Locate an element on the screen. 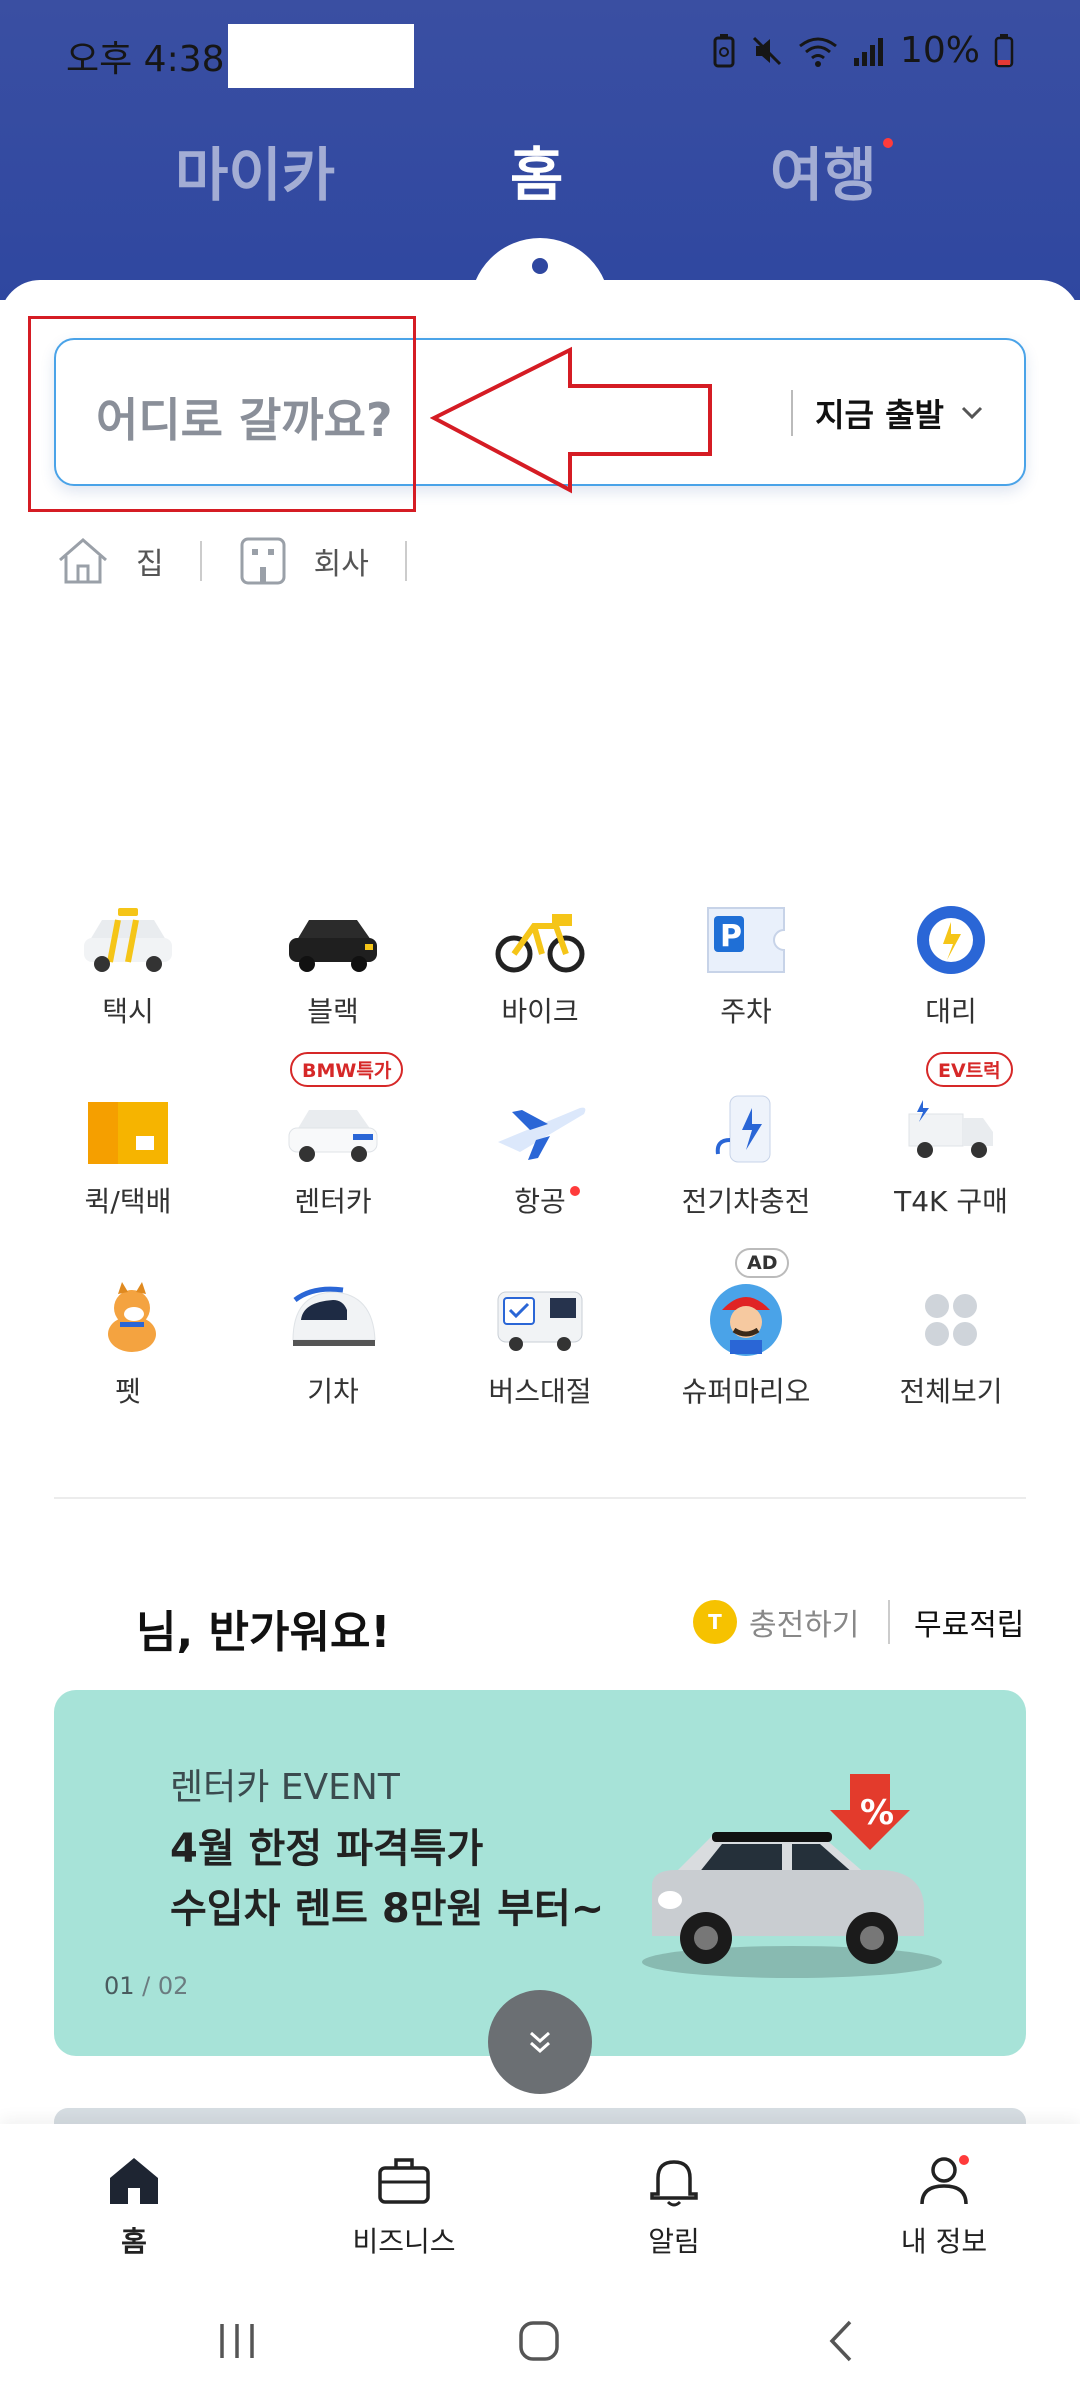 The image size is (1080, 2400). tab-home: 홈 is located at coordinates (536, 170).